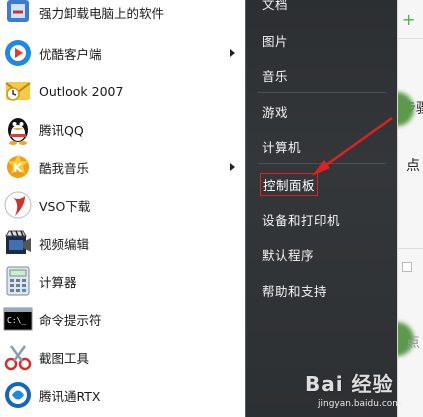 This screenshot has height=417, width=423. Describe the element at coordinates (294, 290) in the screenshot. I see `menu-item-help-support: 帮助和支持` at that location.